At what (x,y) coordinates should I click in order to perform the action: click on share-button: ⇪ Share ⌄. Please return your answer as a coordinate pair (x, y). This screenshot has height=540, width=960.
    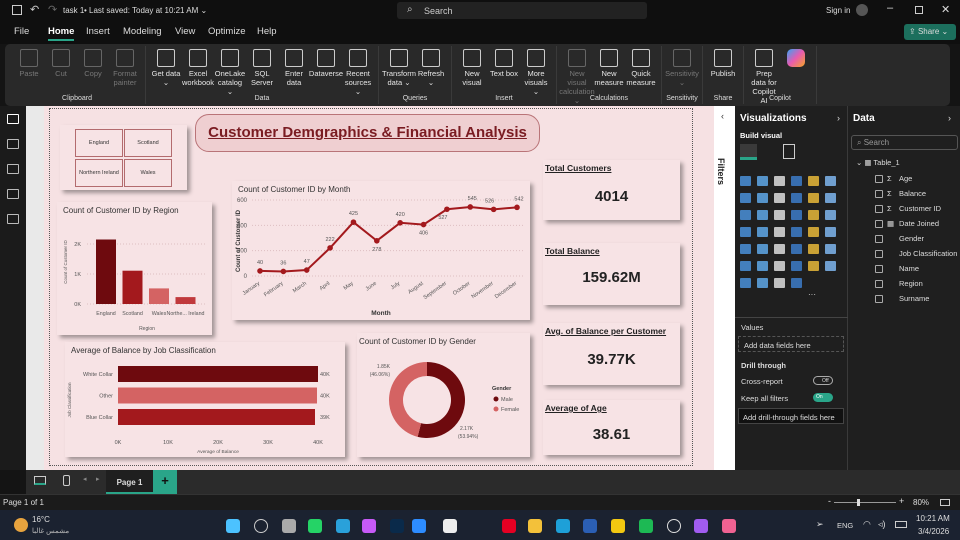
    Looking at the image, I should click on (930, 32).